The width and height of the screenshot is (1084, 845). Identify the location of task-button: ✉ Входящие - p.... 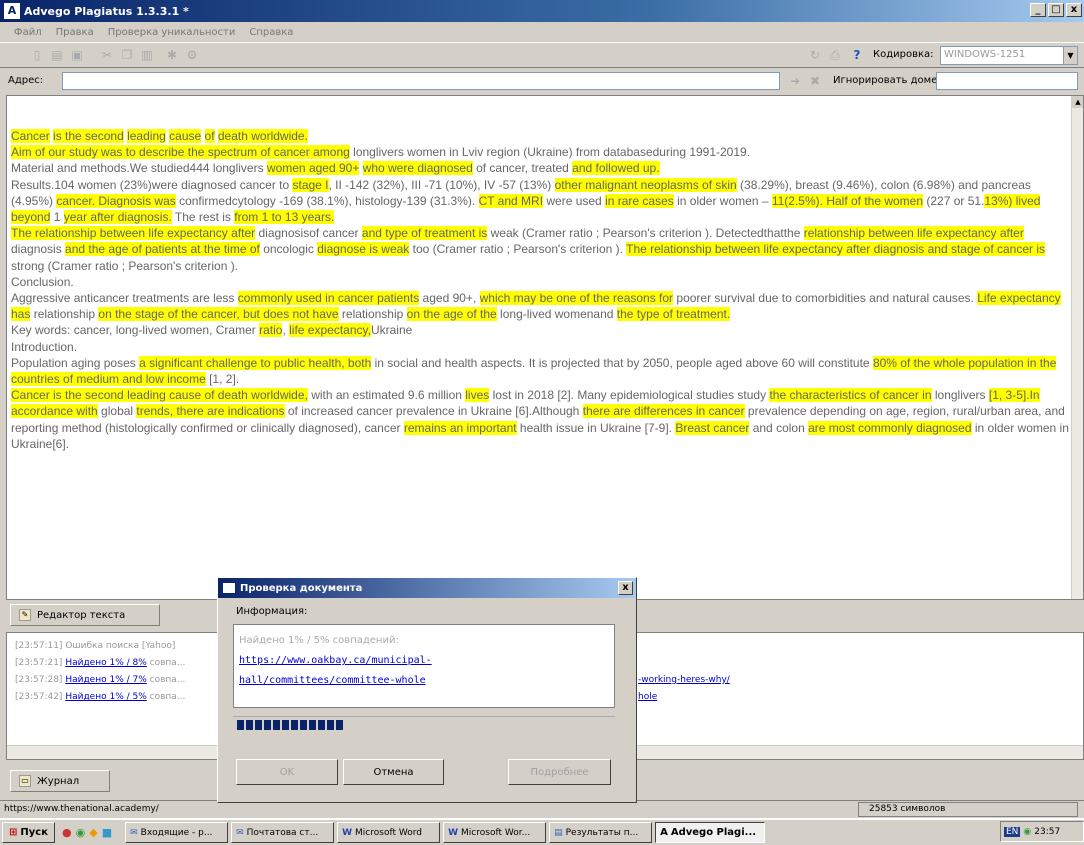
(177, 832).